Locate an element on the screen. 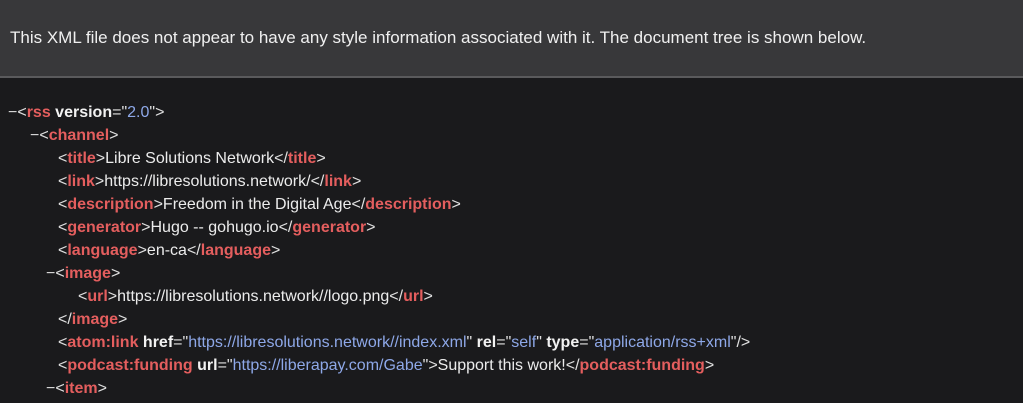  attr-name: type is located at coordinates (563, 342).